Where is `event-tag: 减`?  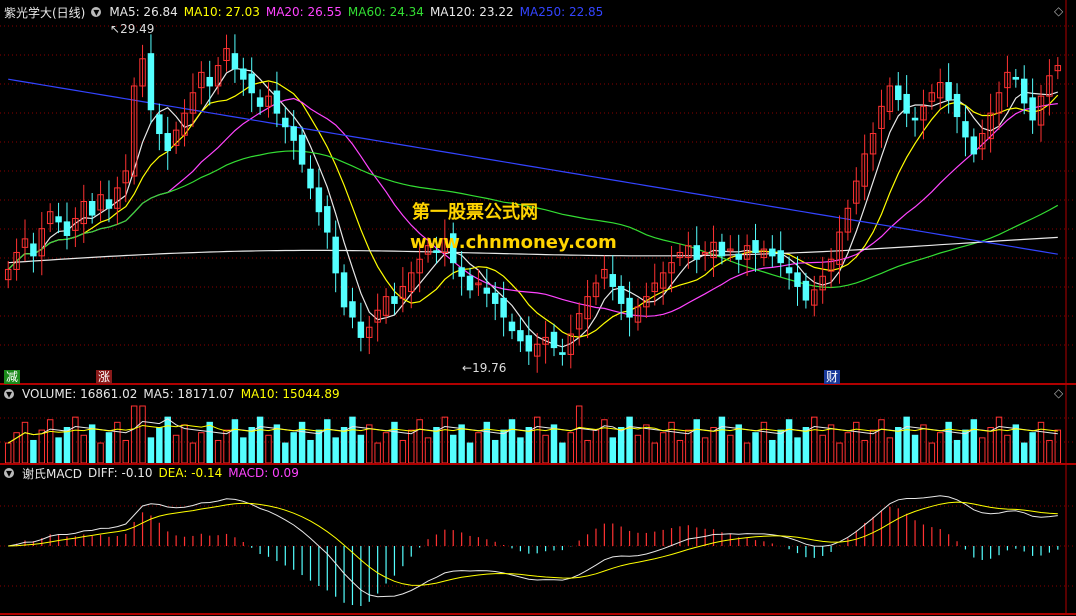 event-tag: 减 is located at coordinates (12, 377).